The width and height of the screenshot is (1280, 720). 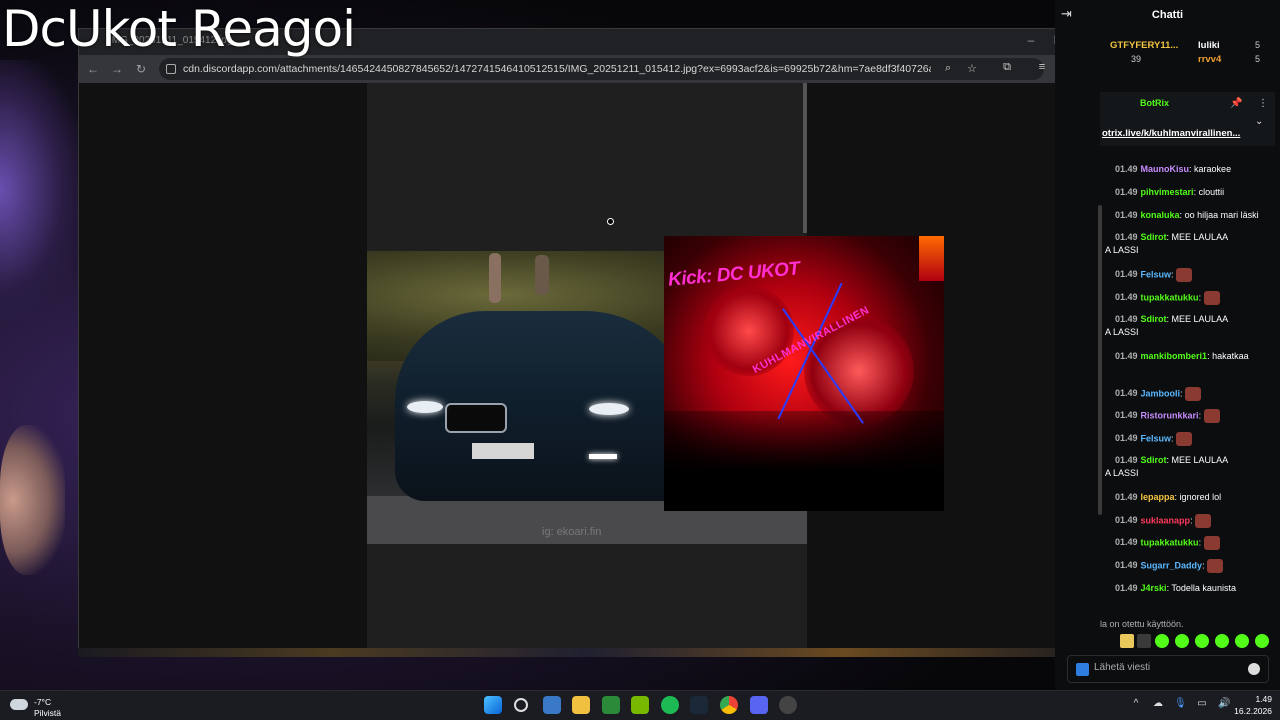 I want to click on message-username: J4rski, so click(x=1154, y=588).